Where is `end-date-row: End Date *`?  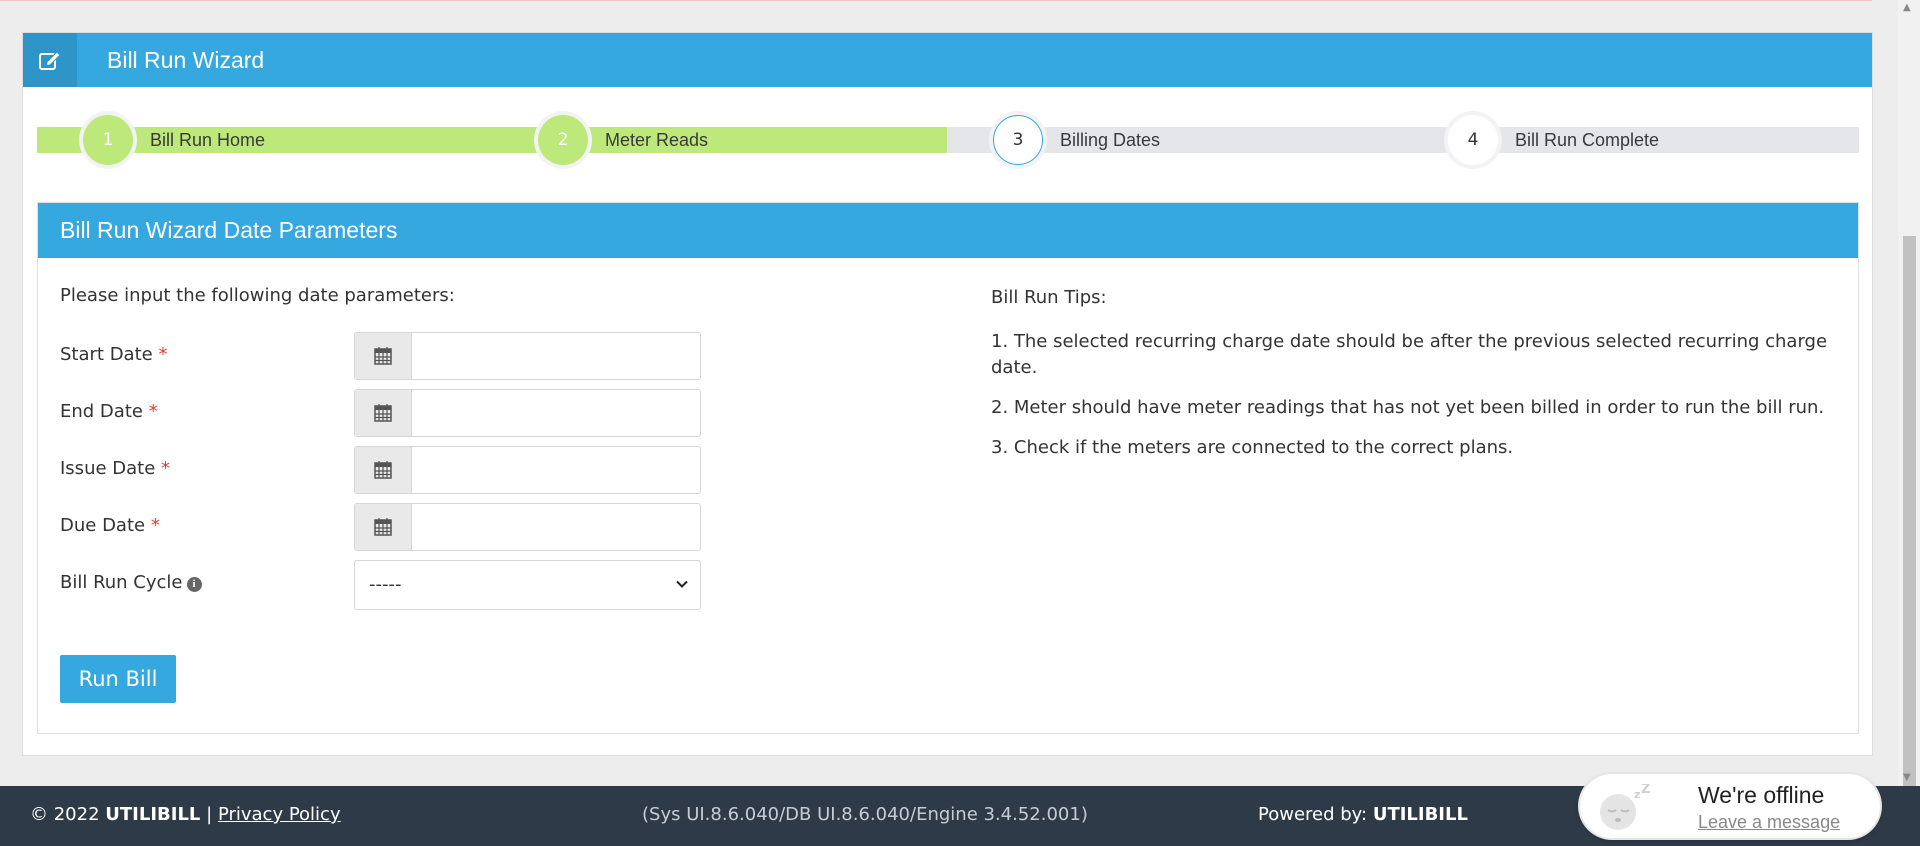 end-date-row: End Date * is located at coordinates (380, 413).